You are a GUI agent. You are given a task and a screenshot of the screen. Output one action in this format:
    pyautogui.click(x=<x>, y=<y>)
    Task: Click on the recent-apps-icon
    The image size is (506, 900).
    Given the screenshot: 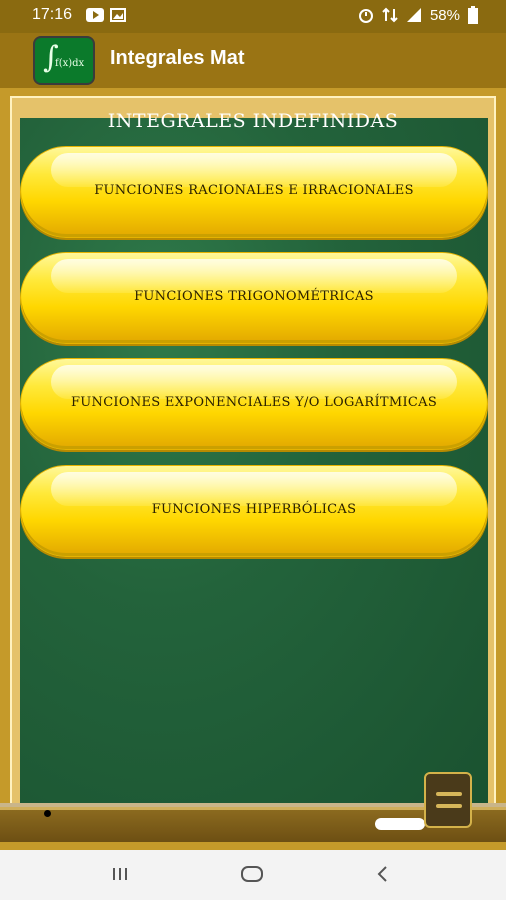 What is the action you would take?
    pyautogui.click(x=120, y=874)
    